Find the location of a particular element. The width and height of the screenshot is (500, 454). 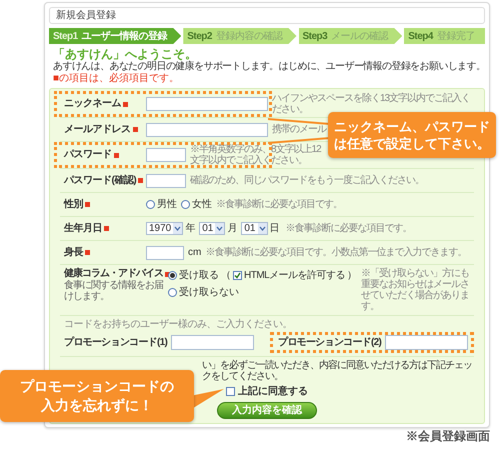

step-number: Step1 is located at coordinates (65, 37).